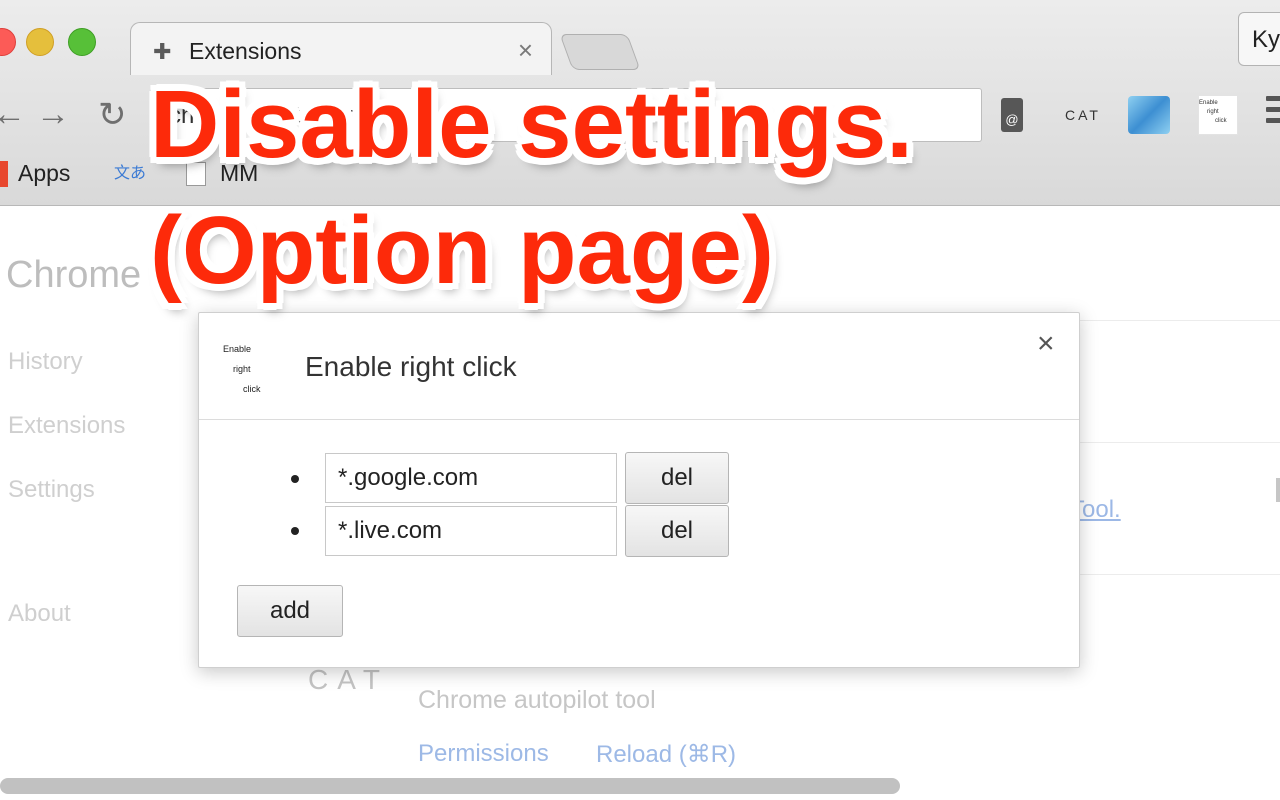  Describe the element at coordinates (462, 250) in the screenshot. I see `caption-line-2: (Option page)` at that location.